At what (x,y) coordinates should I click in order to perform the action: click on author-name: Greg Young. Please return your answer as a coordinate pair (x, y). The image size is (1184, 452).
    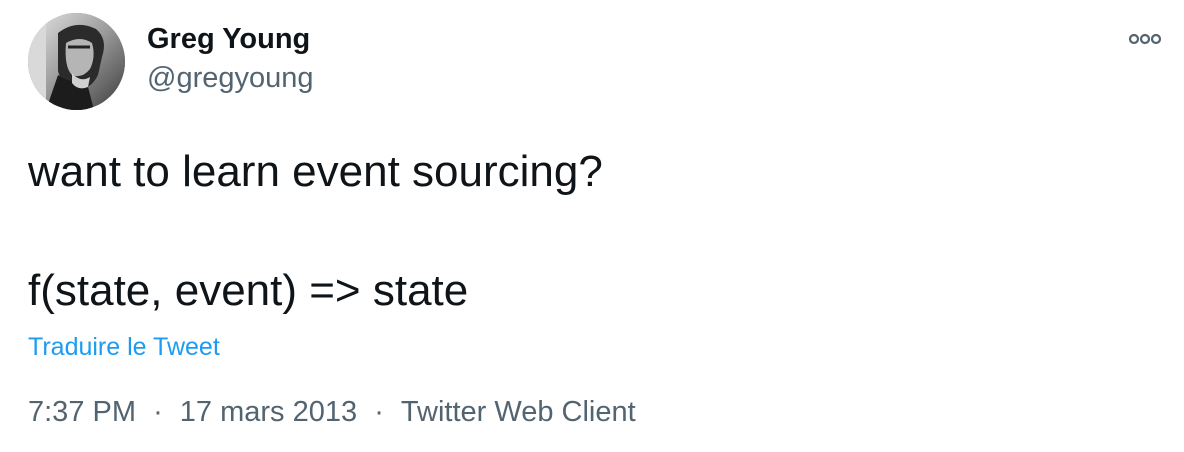
    Looking at the image, I should click on (228, 39).